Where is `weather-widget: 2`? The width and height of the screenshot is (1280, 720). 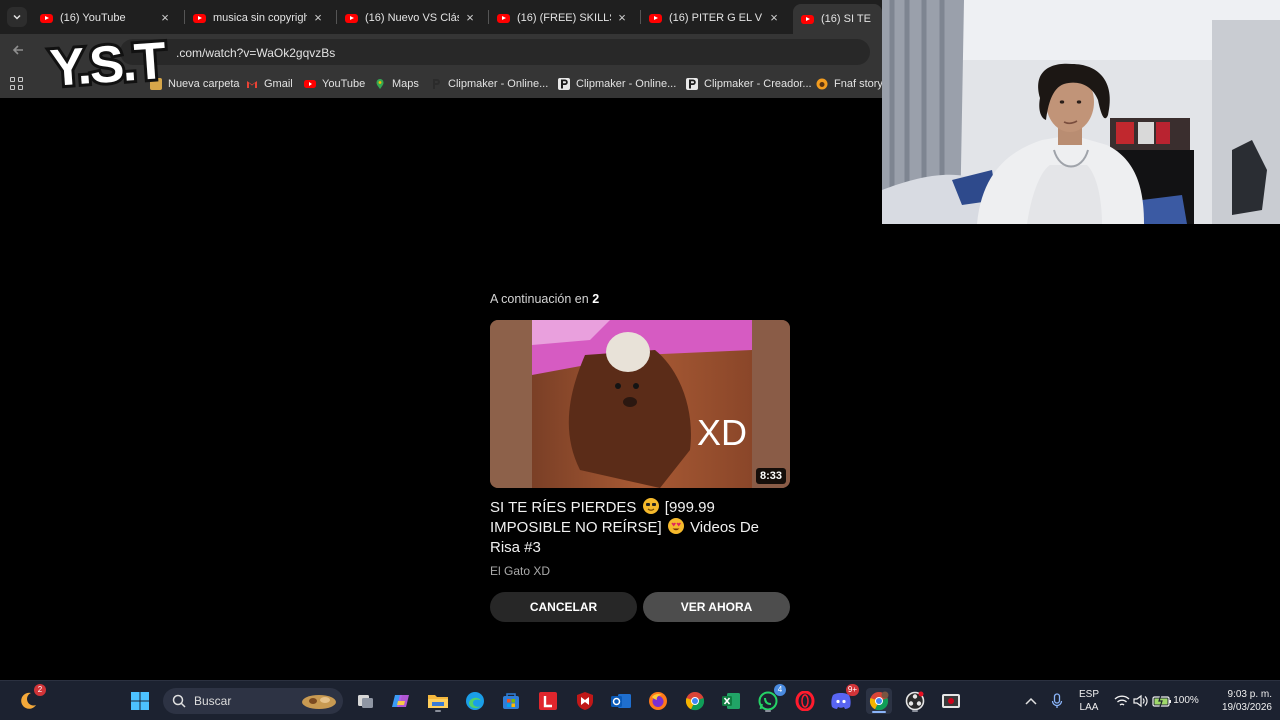
weather-widget: 2 is located at coordinates (31, 698).